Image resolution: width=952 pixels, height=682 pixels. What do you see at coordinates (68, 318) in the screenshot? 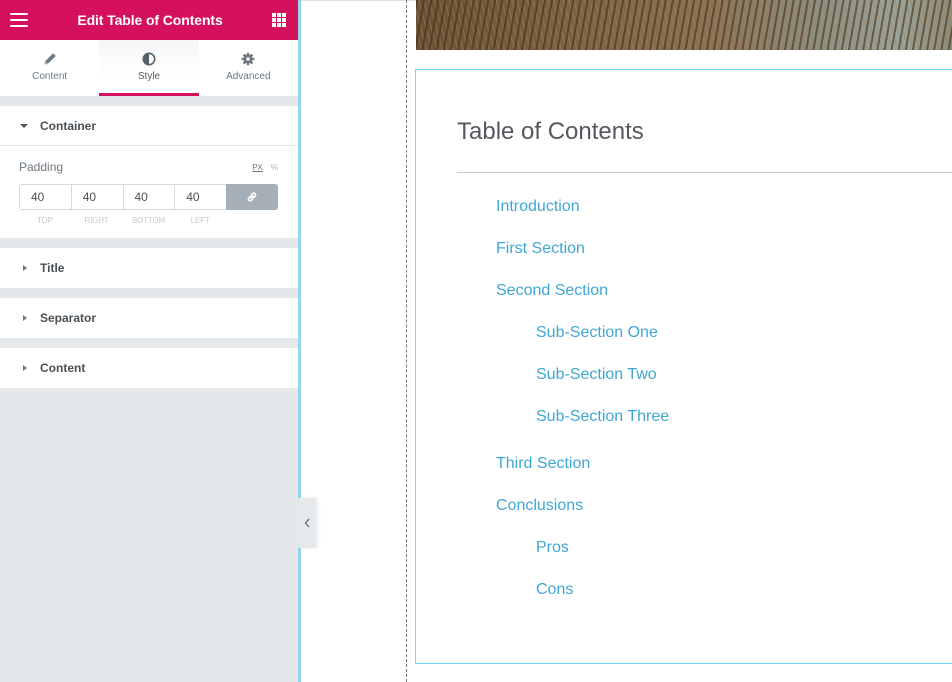
I see `section-separator-label: Separator` at bounding box center [68, 318].